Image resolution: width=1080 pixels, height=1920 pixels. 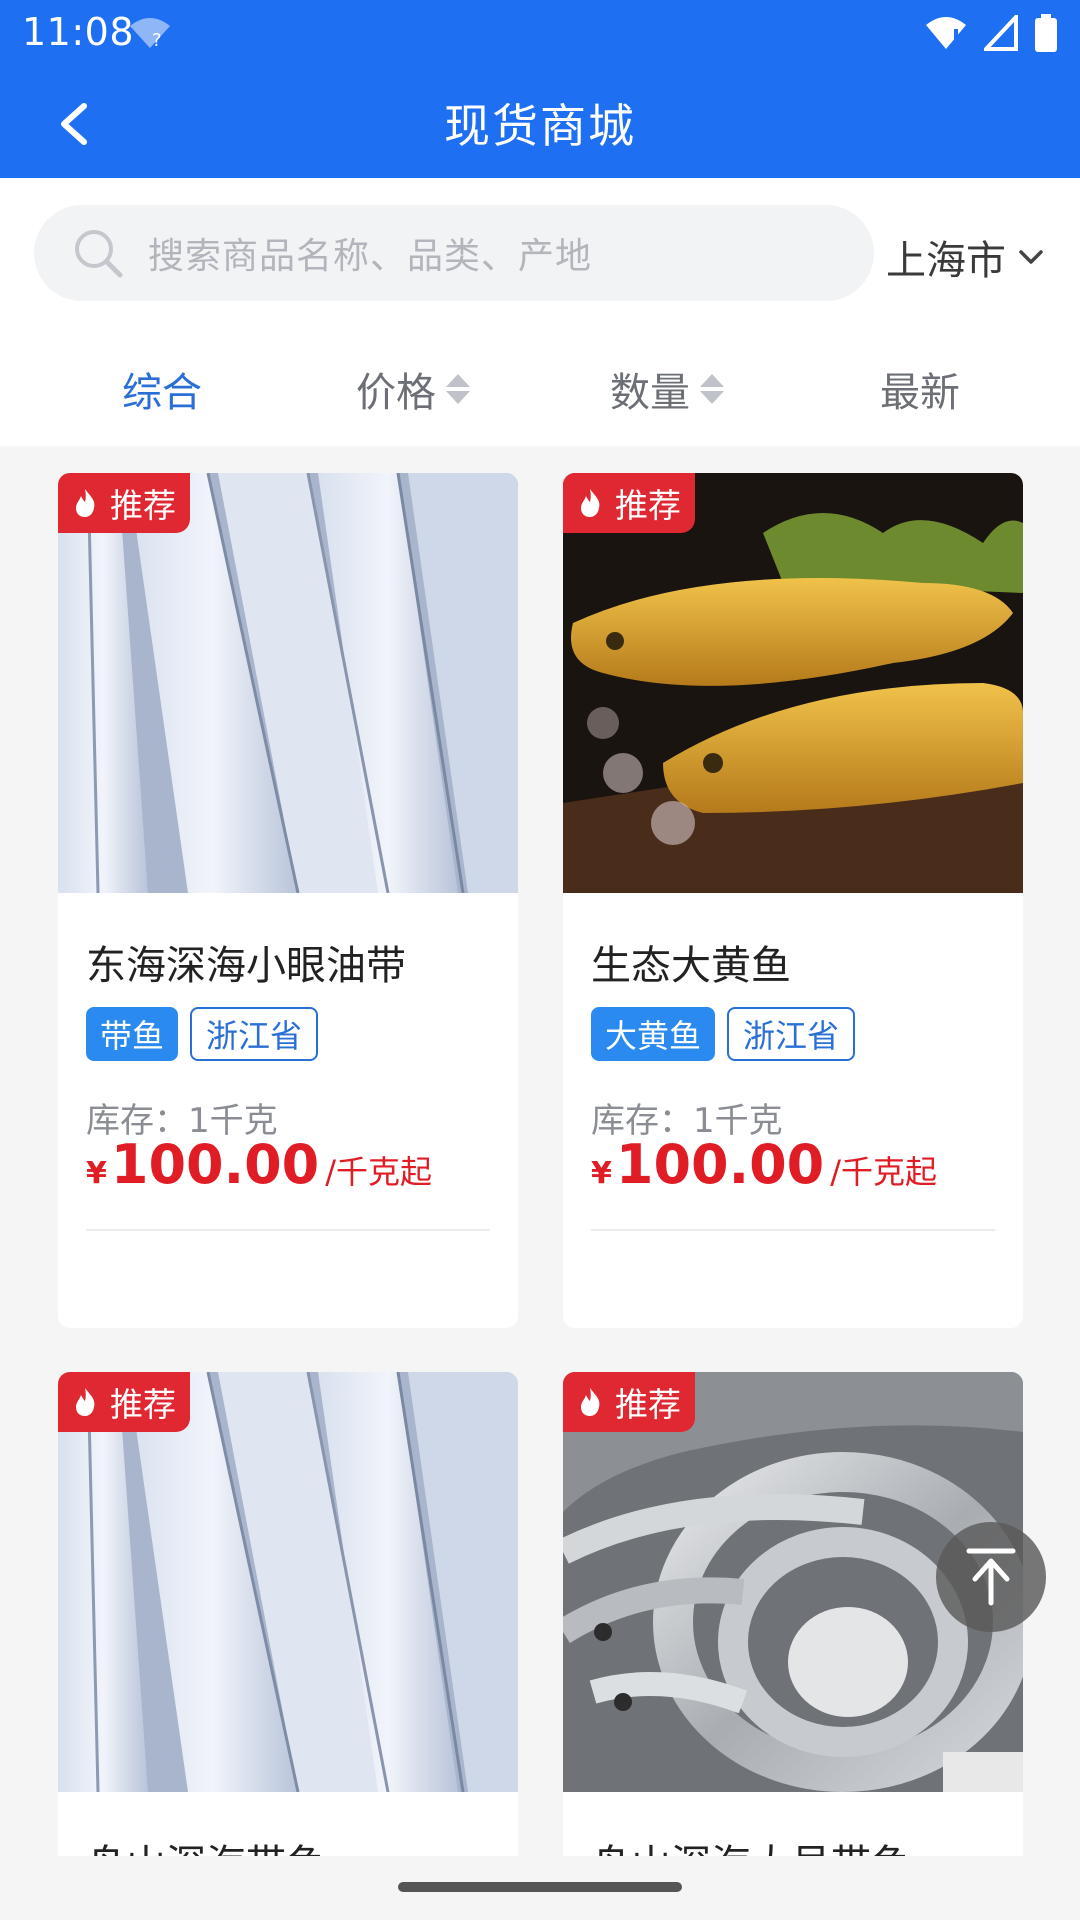 What do you see at coordinates (540, 1887) in the screenshot?
I see `home-indicator` at bounding box center [540, 1887].